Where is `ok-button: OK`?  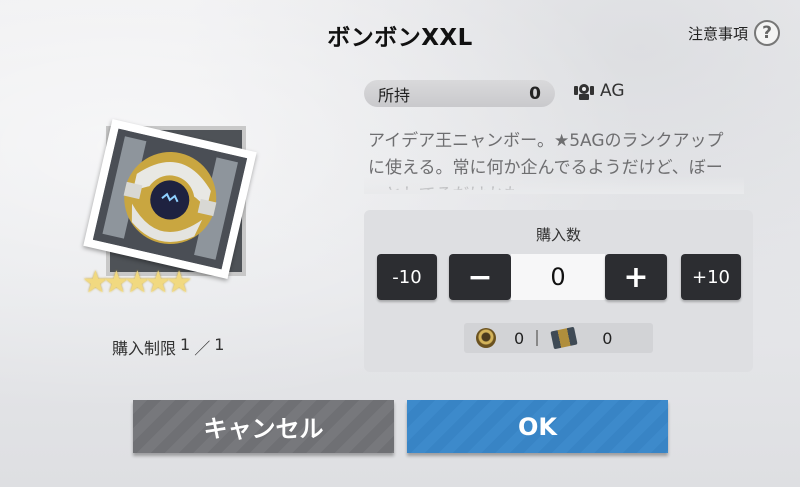 ok-button: OK is located at coordinates (537, 426).